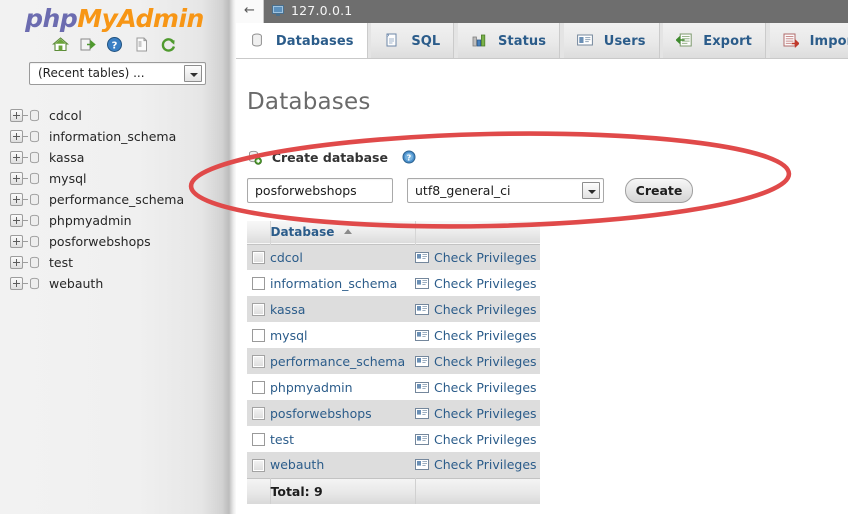  Describe the element at coordinates (611, 40) in the screenshot. I see `tab-users: Users` at that location.